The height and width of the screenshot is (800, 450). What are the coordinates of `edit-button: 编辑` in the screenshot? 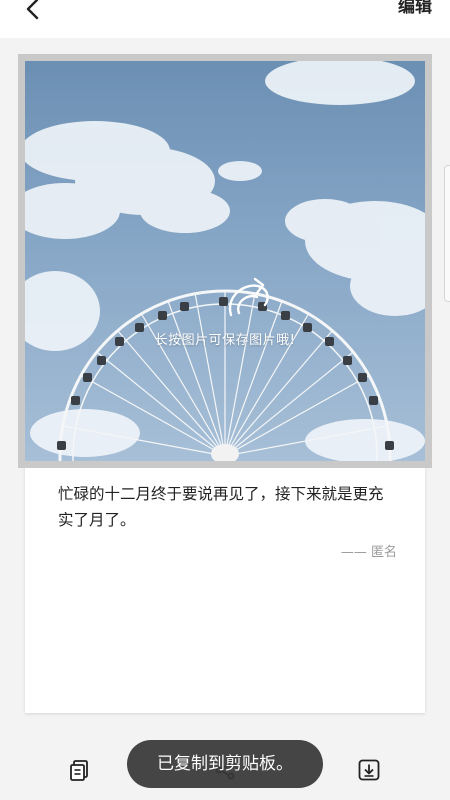 It's located at (415, 10).